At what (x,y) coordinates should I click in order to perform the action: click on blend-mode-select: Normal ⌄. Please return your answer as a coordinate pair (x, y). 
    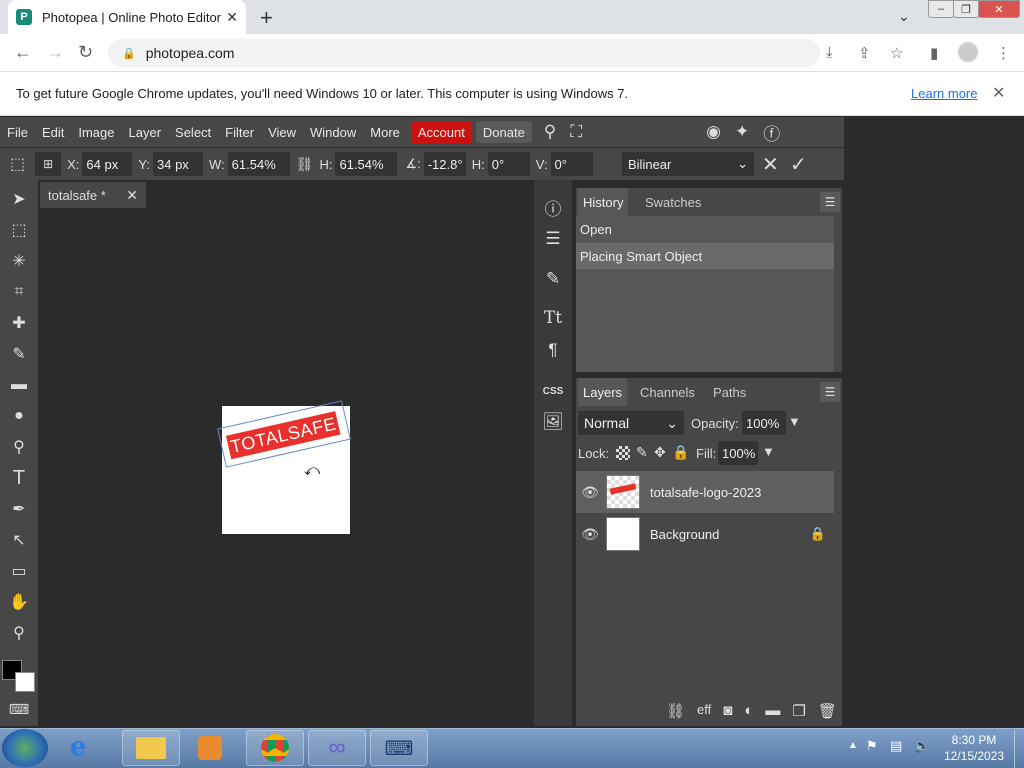
    Looking at the image, I should click on (631, 423).